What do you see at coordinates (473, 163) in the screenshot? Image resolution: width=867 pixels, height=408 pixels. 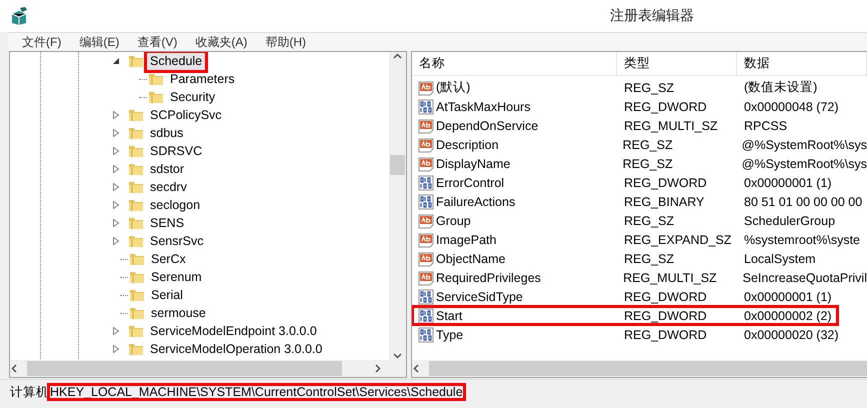 I see `value-name: DisplayName` at bounding box center [473, 163].